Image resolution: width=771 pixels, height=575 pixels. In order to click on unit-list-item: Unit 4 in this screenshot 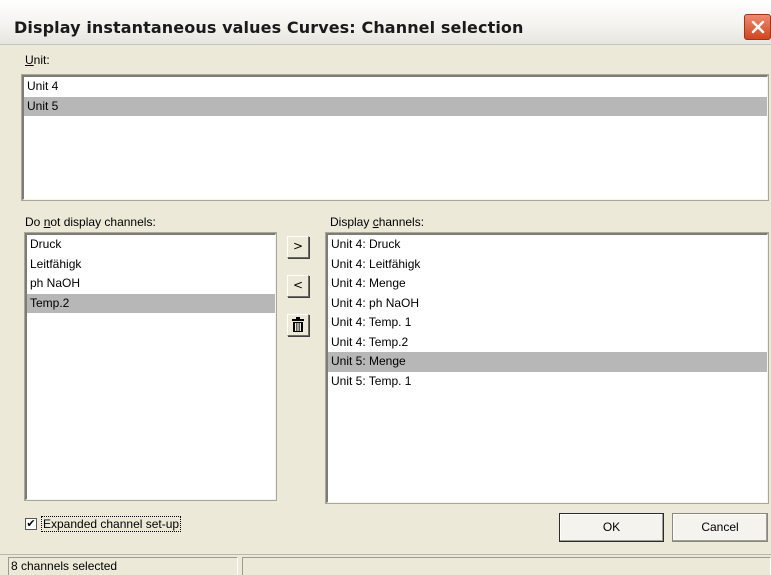, I will do `click(395, 87)`.